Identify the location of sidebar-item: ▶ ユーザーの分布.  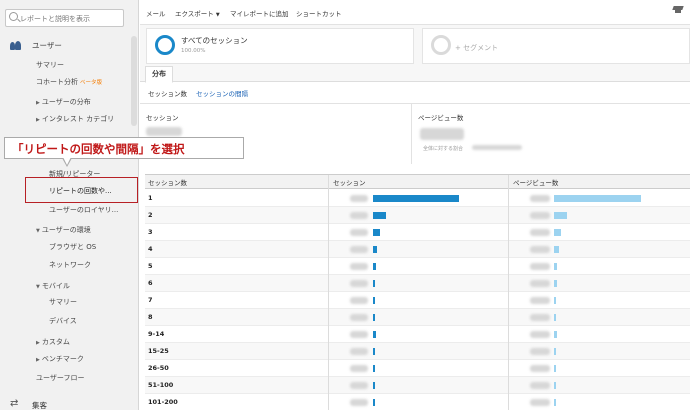
(63, 102).